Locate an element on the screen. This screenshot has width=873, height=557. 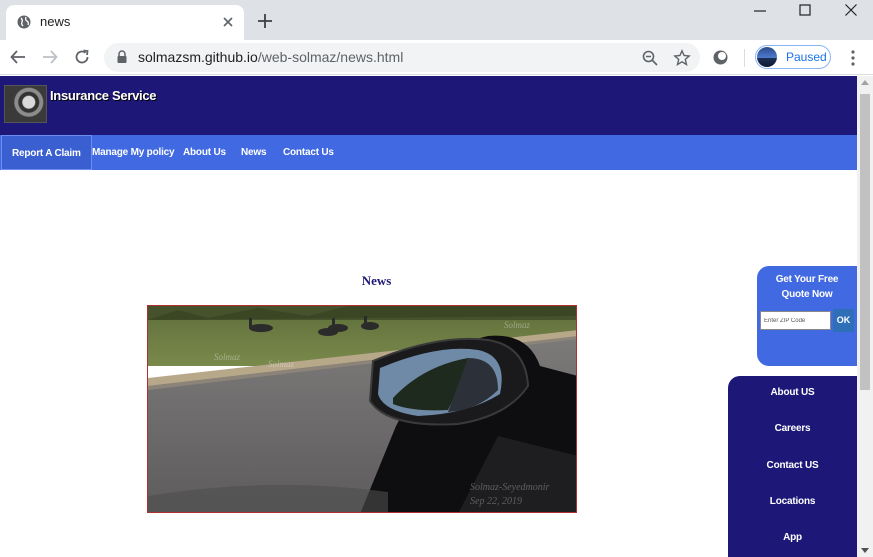
site-title: Insurance Service is located at coordinates (103, 95).